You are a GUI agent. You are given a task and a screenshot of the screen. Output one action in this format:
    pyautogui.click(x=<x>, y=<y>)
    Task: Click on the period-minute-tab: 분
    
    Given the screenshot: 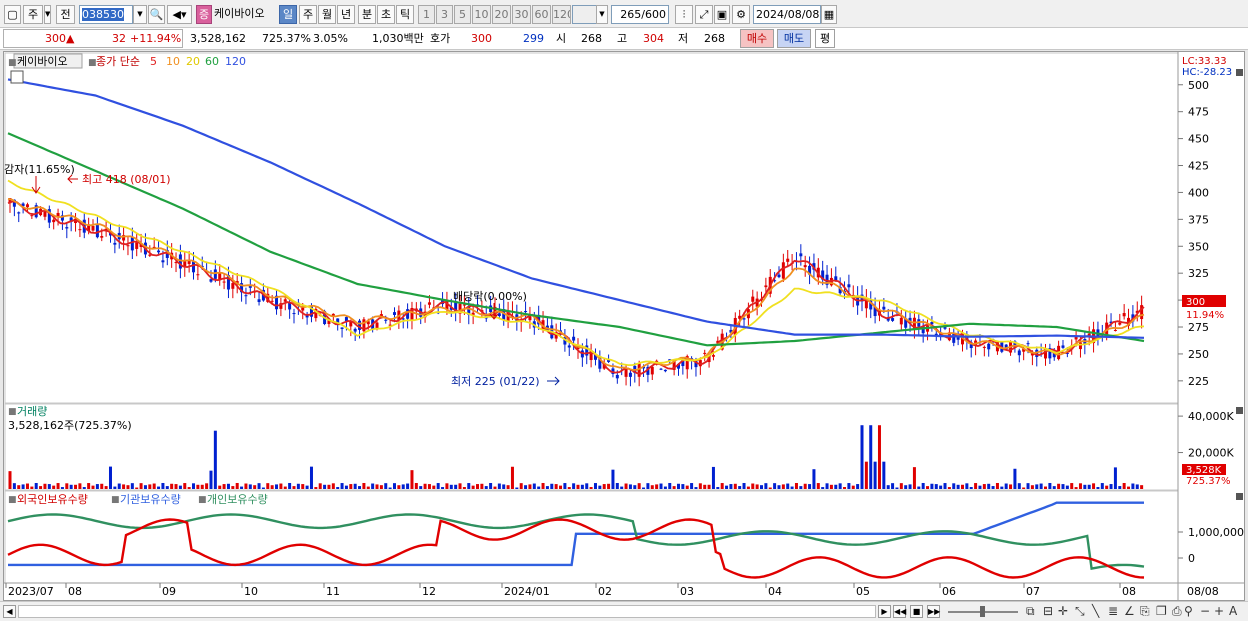 What is the action you would take?
    pyautogui.click(x=367, y=14)
    